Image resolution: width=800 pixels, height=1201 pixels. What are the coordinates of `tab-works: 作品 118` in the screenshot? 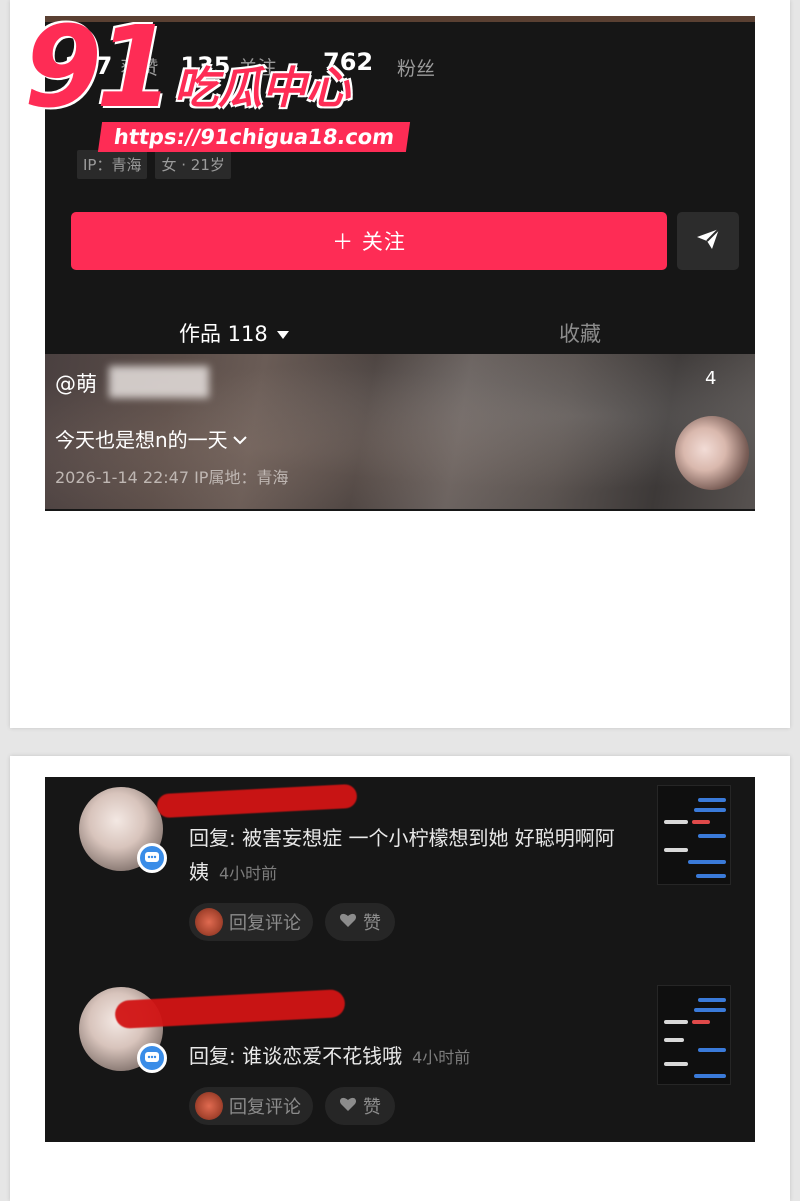 It's located at (234, 333).